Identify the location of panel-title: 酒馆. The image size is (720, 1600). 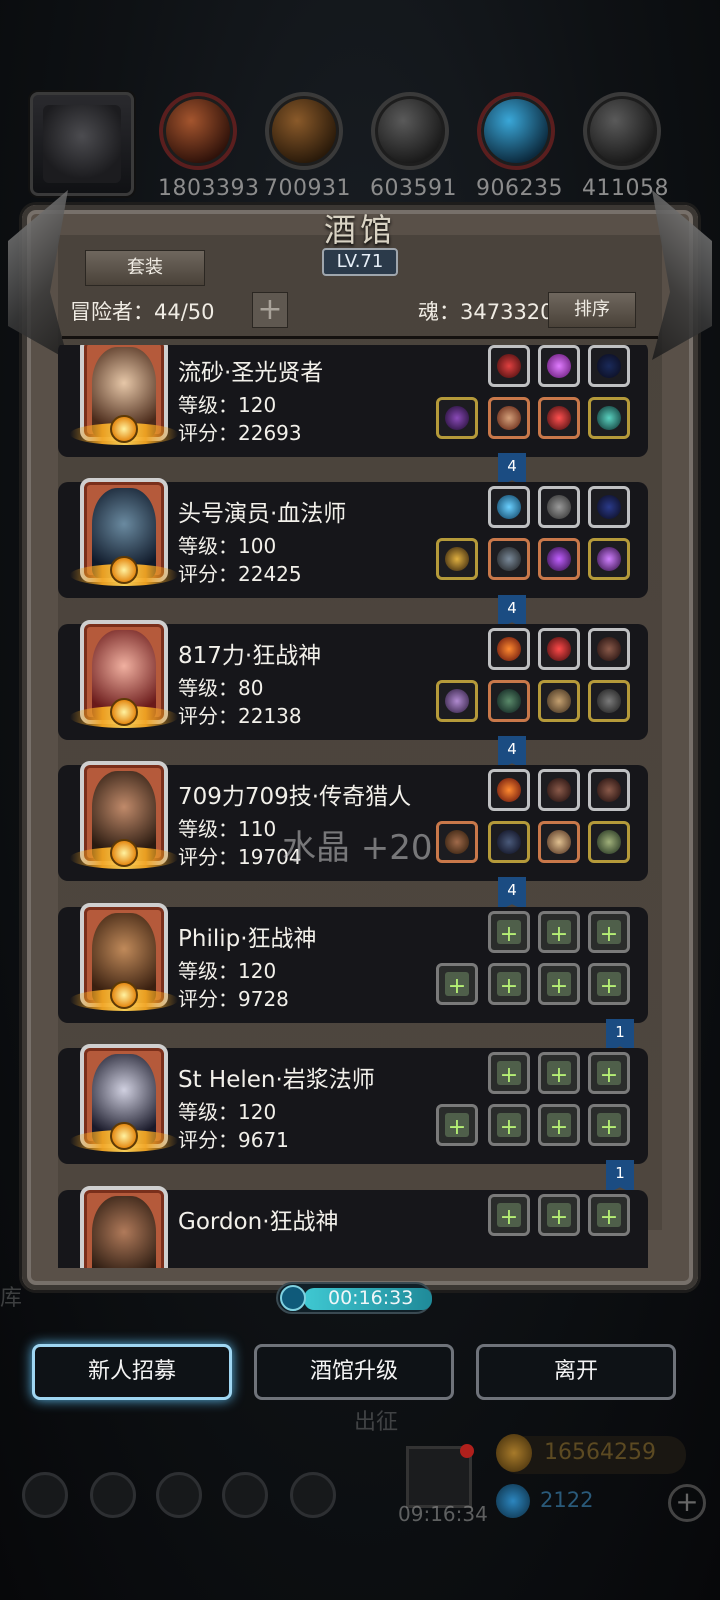
(359, 230).